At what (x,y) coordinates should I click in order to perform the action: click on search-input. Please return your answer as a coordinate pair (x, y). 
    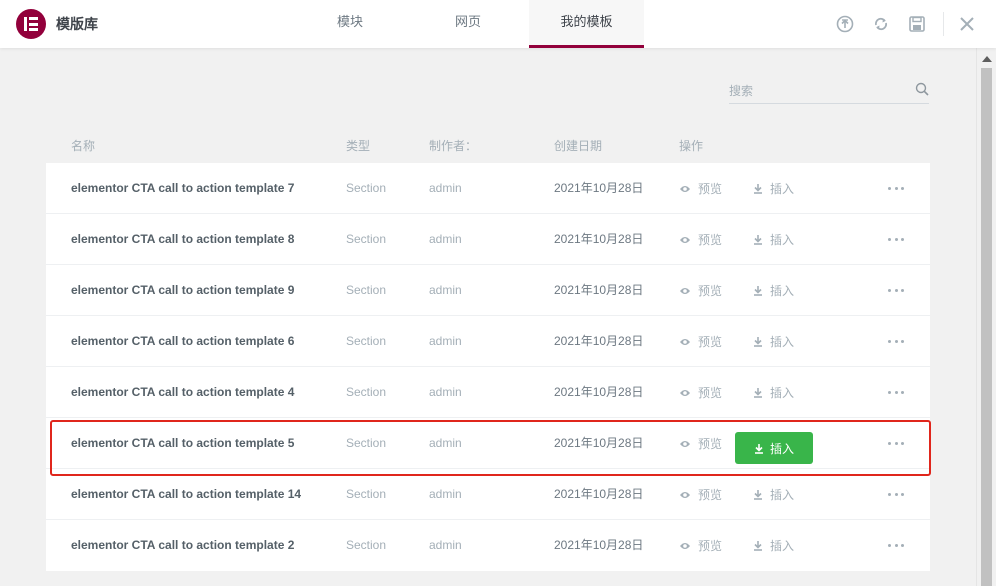
    Looking at the image, I should click on (829, 91).